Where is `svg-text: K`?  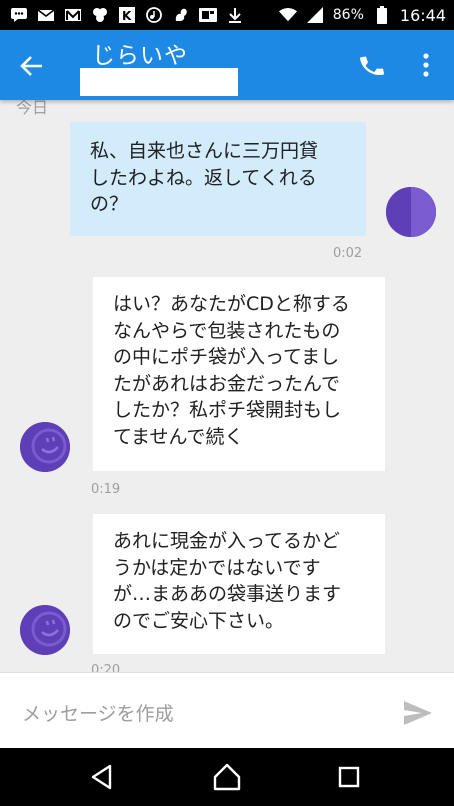 svg-text: K is located at coordinates (127, 16).